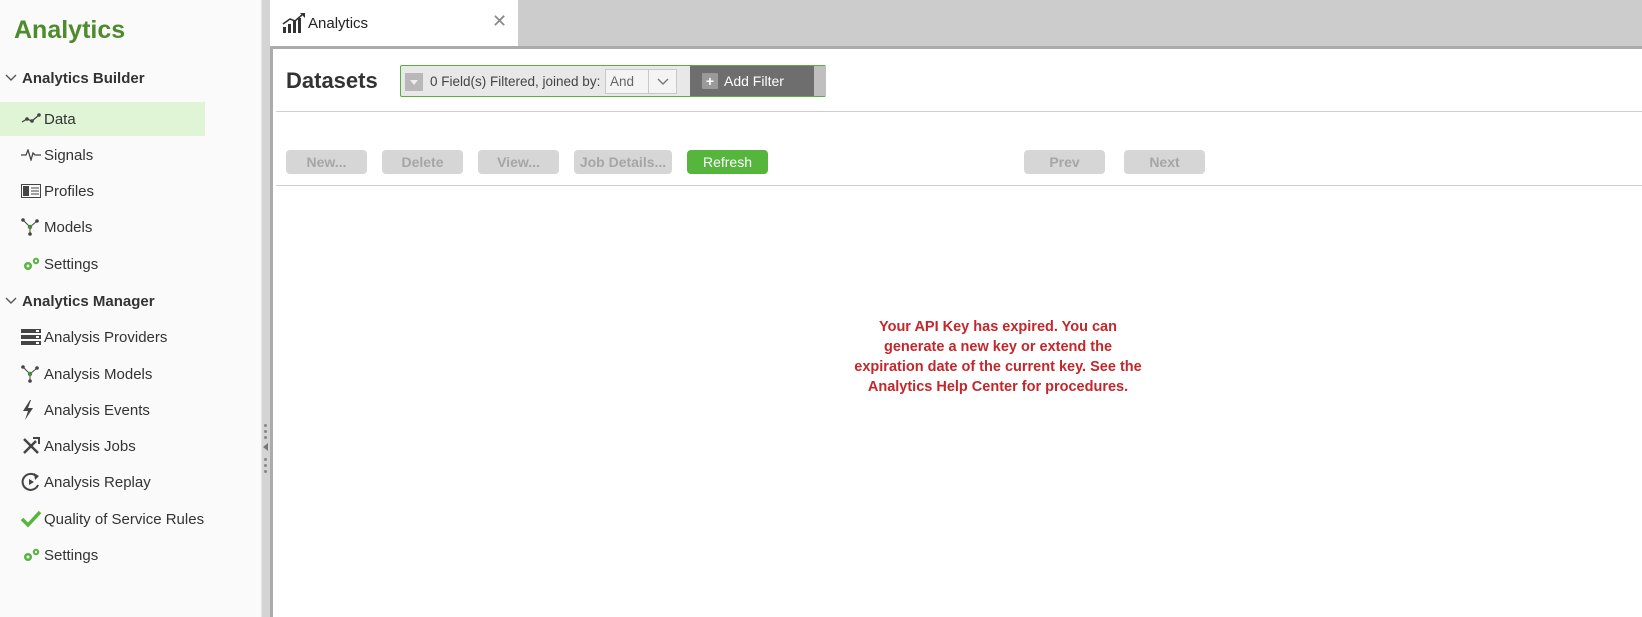 The width and height of the screenshot is (1642, 617). I want to click on sidebar-item-label: Analysis Replay, so click(97, 482).